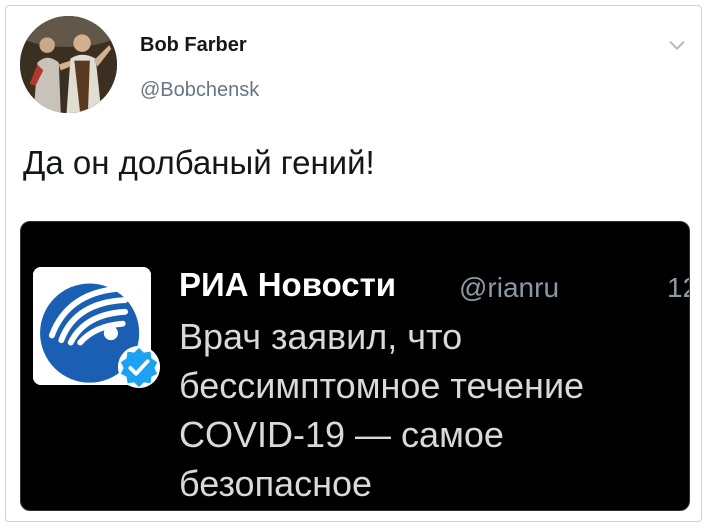 The width and height of the screenshot is (709, 529). Describe the element at coordinates (199, 90) in the screenshot. I see `author-handle: @Bobchensk` at that location.